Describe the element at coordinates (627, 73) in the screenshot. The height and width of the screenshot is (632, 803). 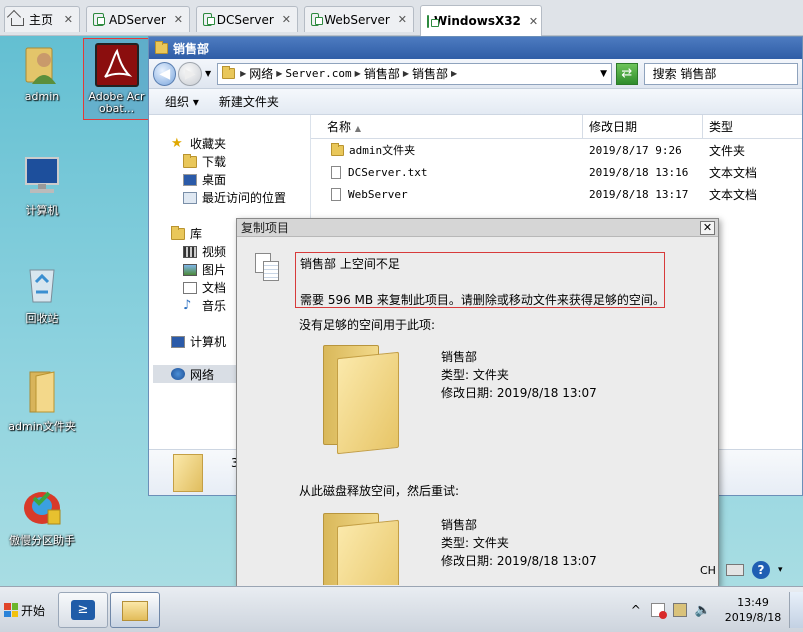
I see `refresh-button: ⇄` at that location.